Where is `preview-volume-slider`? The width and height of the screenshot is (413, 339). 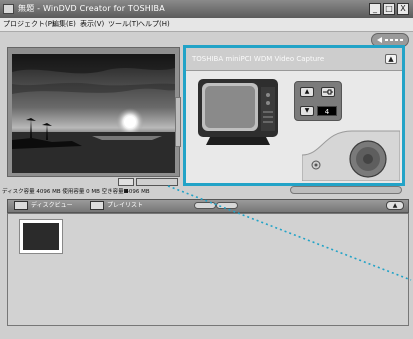 preview-volume-slider is located at coordinates (178, 122).